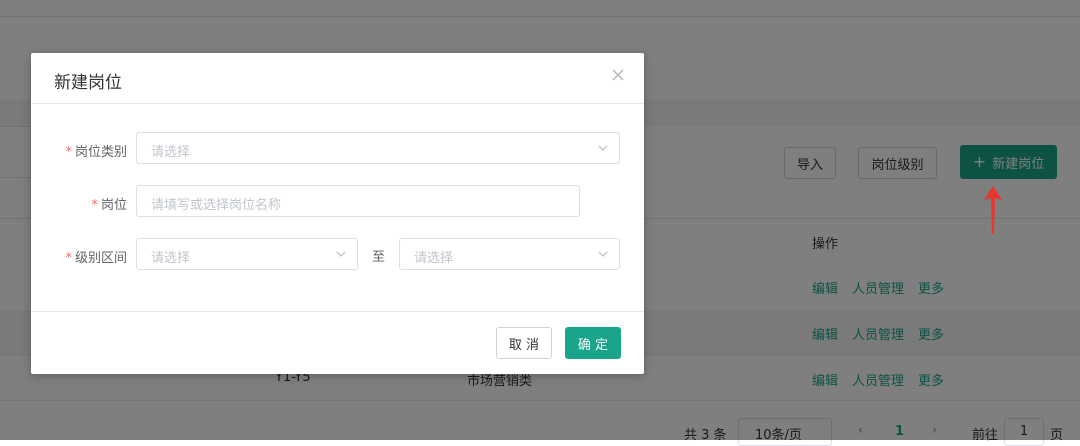 Image resolution: width=1080 pixels, height=446 pixels. Describe the element at coordinates (993, 210) in the screenshot. I see `red-arrow-annotation` at that location.